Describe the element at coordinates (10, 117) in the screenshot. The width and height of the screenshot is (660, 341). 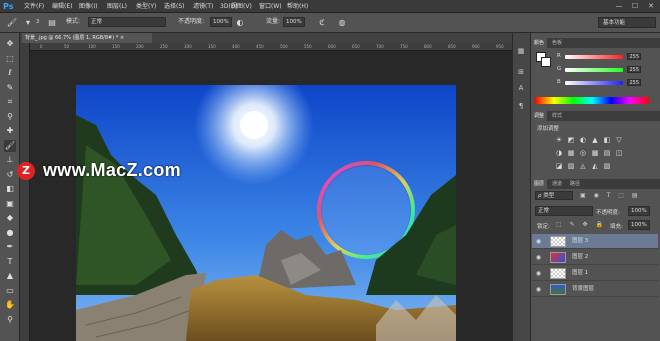
I see `eyedropper-tool-icon: ⚲` at that location.